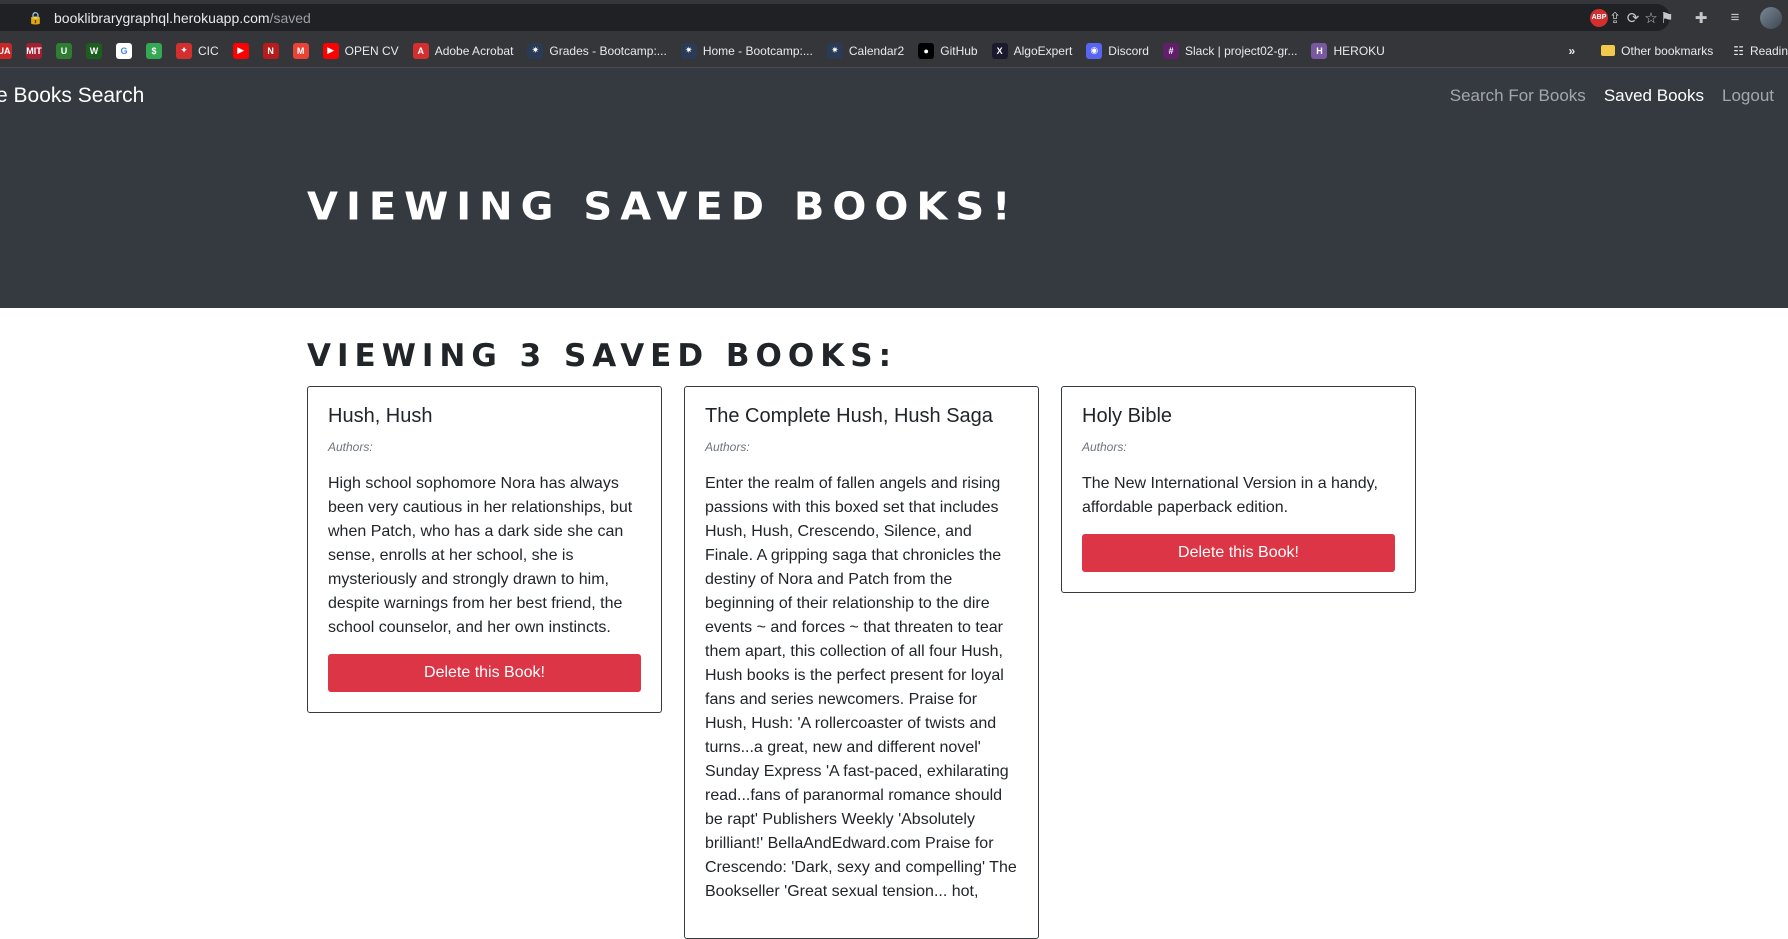  I want to click on book-title: The Complete Hush, Hush Saga, so click(849, 416).